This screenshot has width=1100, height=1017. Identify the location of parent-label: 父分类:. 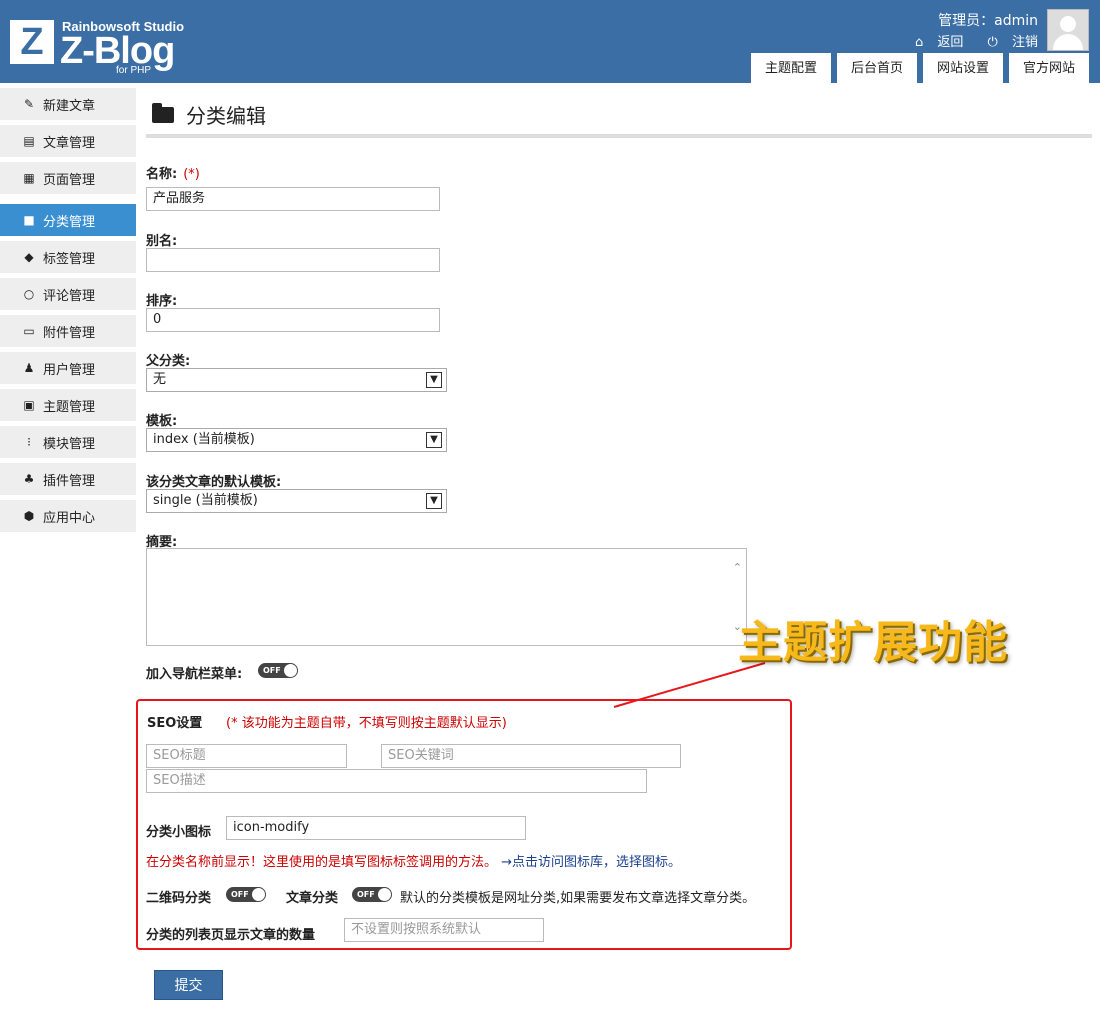
(168, 361).